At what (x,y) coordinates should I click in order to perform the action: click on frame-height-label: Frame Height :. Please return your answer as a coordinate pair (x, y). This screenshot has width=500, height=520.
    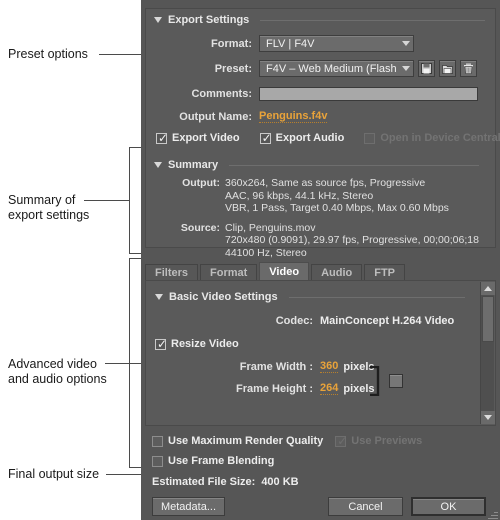
    Looking at the image, I should click on (274, 388).